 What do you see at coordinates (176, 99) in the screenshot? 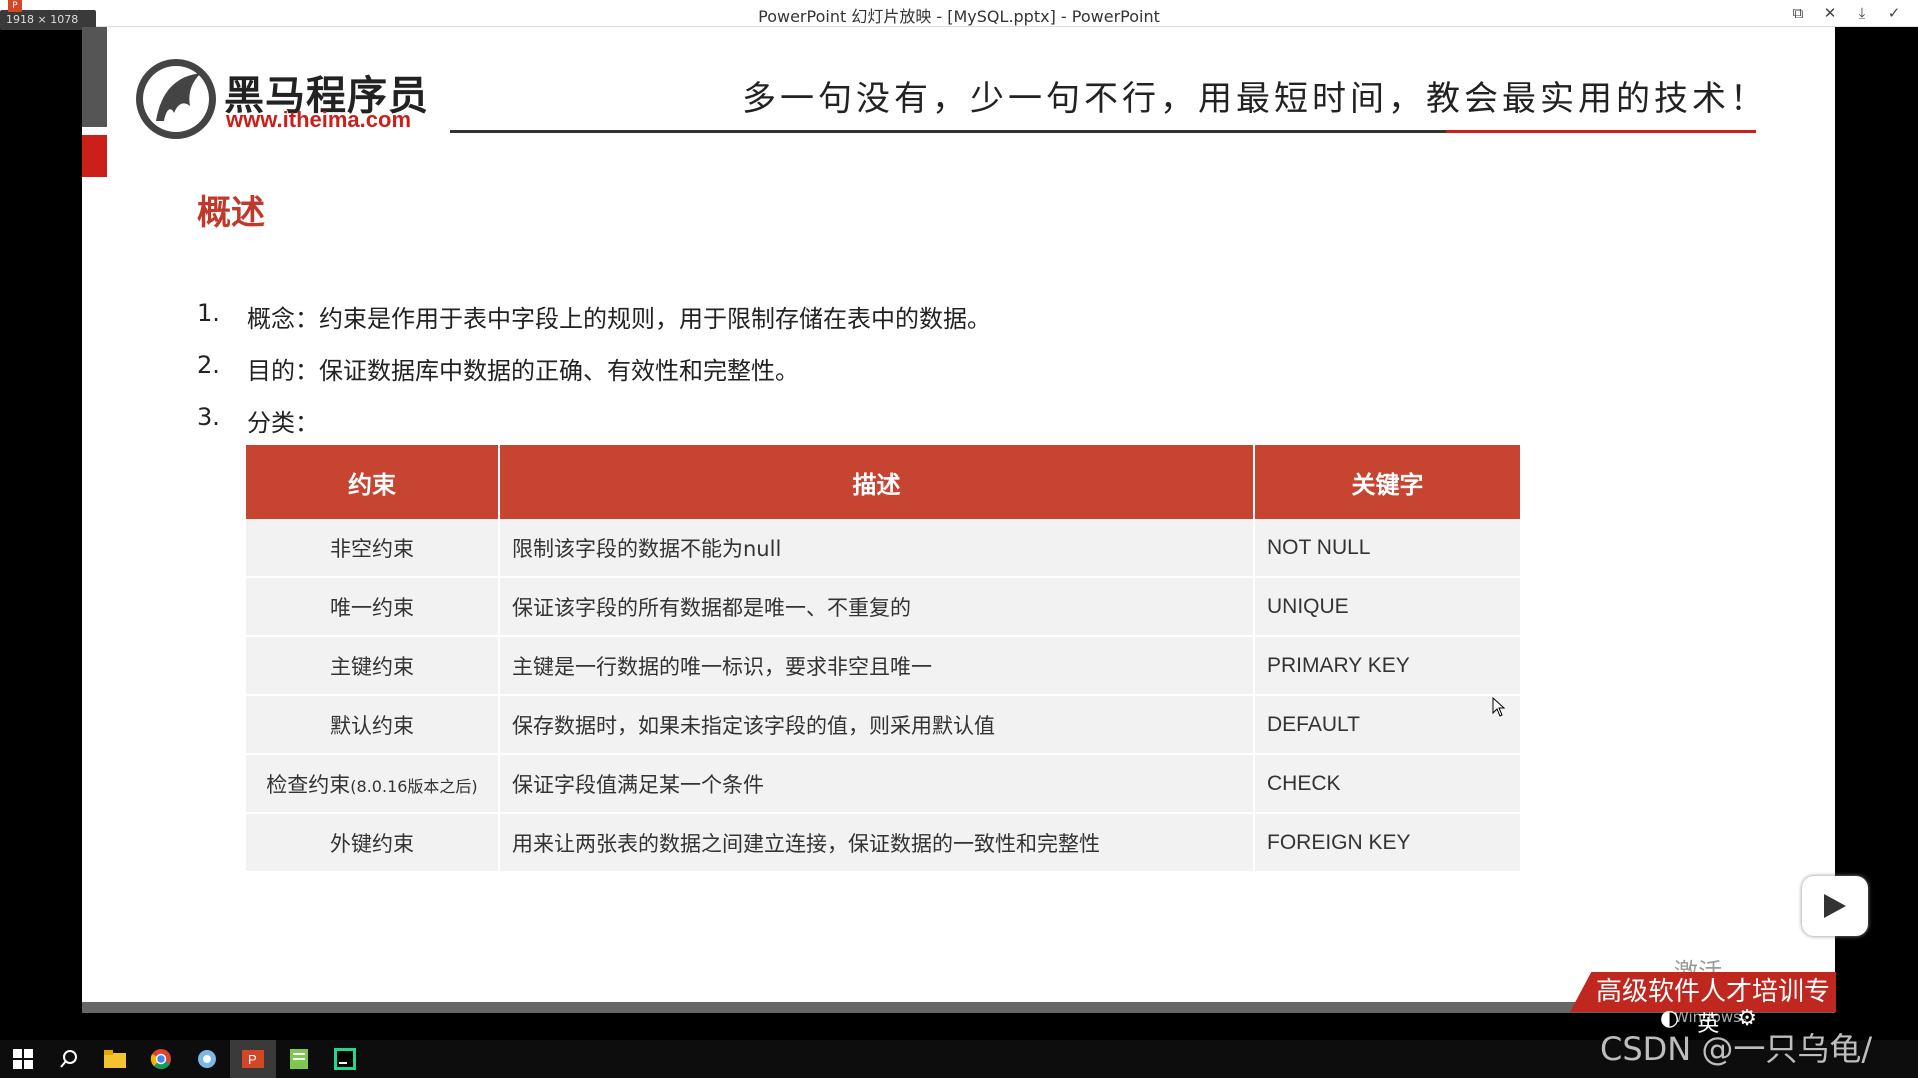
I see `horse-logo-icon` at bounding box center [176, 99].